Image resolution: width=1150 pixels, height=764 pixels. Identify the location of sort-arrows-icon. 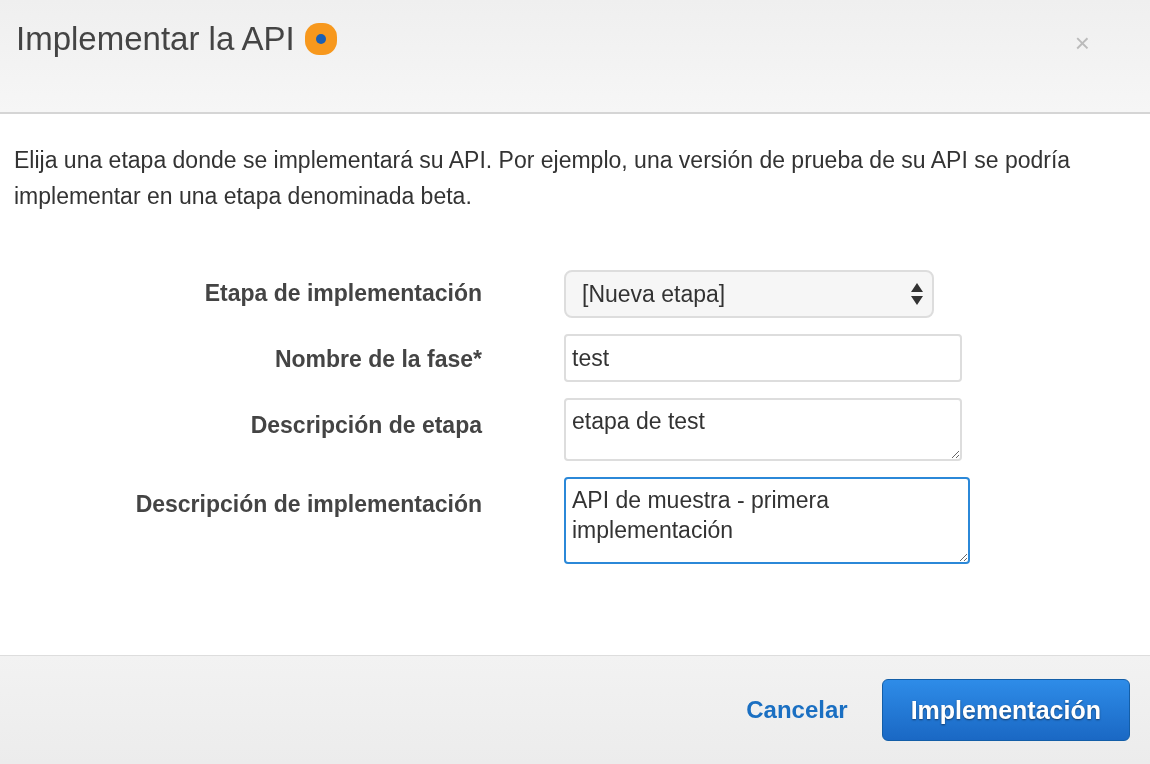
(917, 294).